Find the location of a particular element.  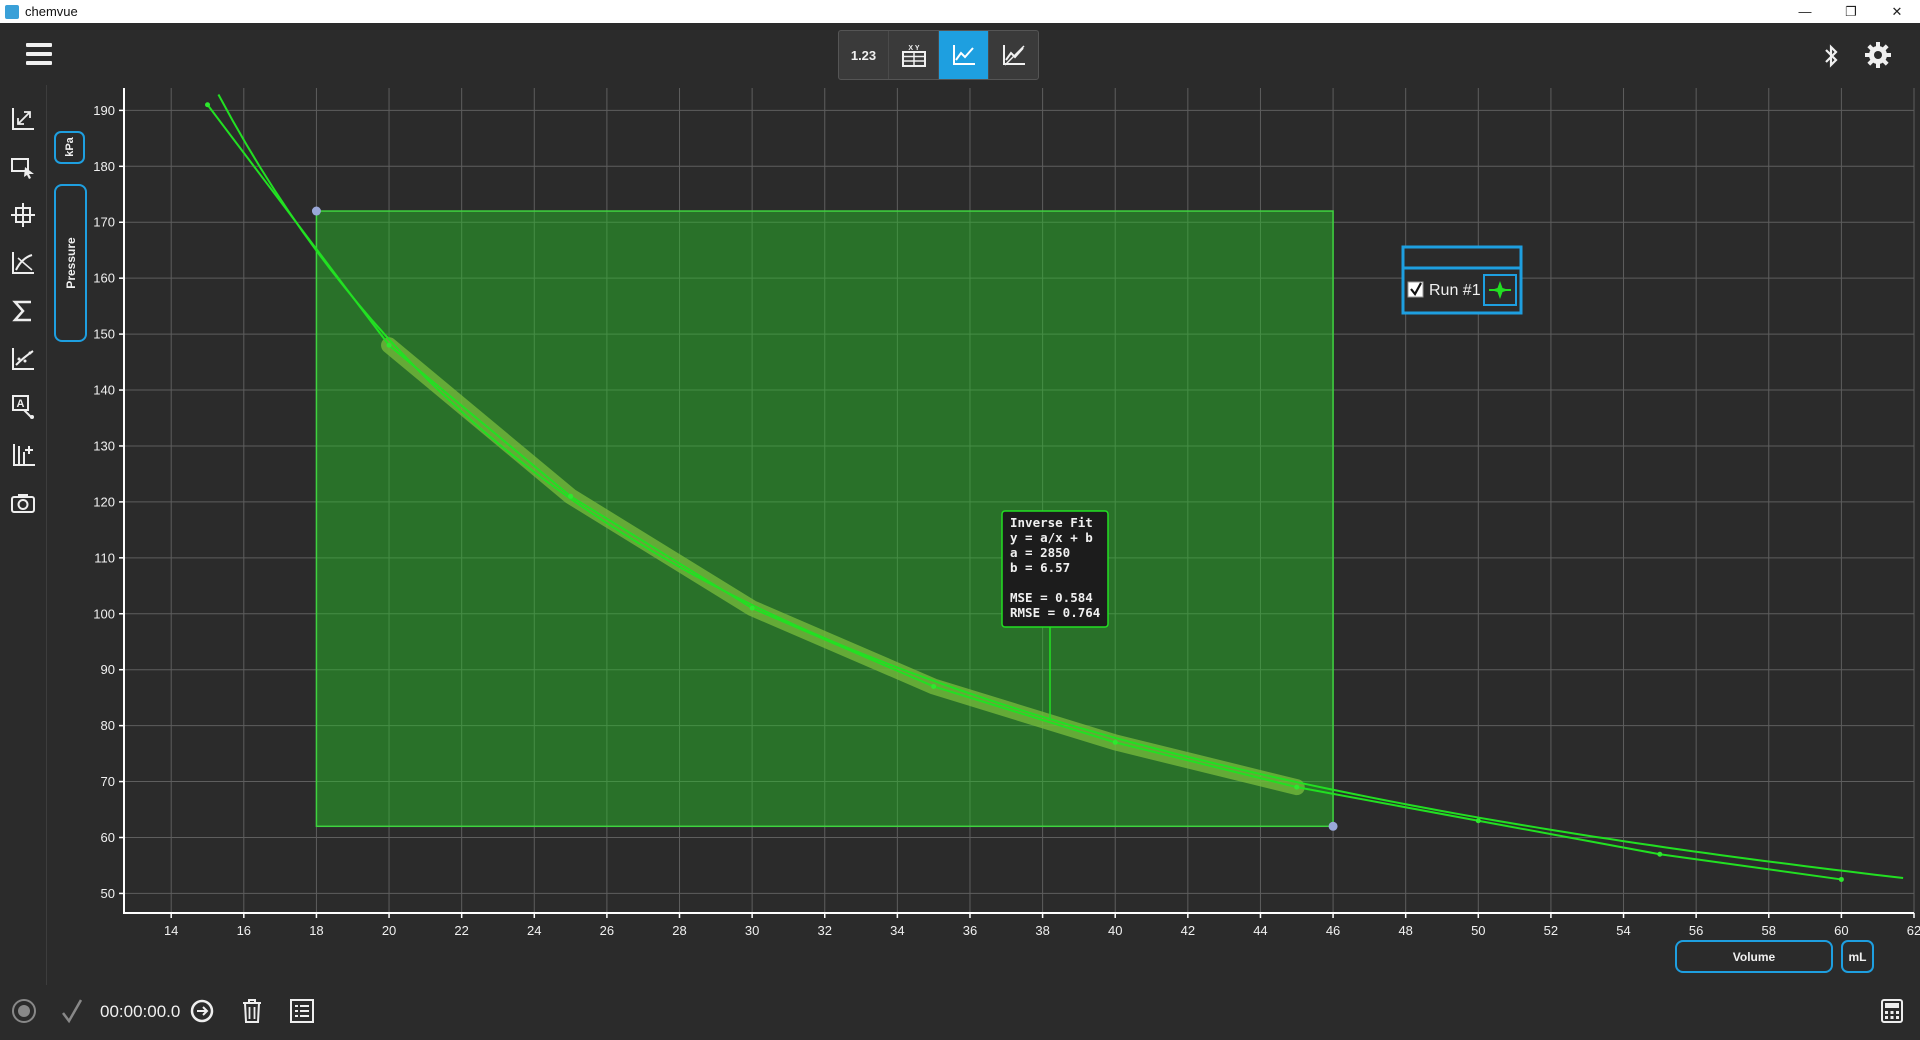

close-button: ✕ is located at coordinates (1897, 11).